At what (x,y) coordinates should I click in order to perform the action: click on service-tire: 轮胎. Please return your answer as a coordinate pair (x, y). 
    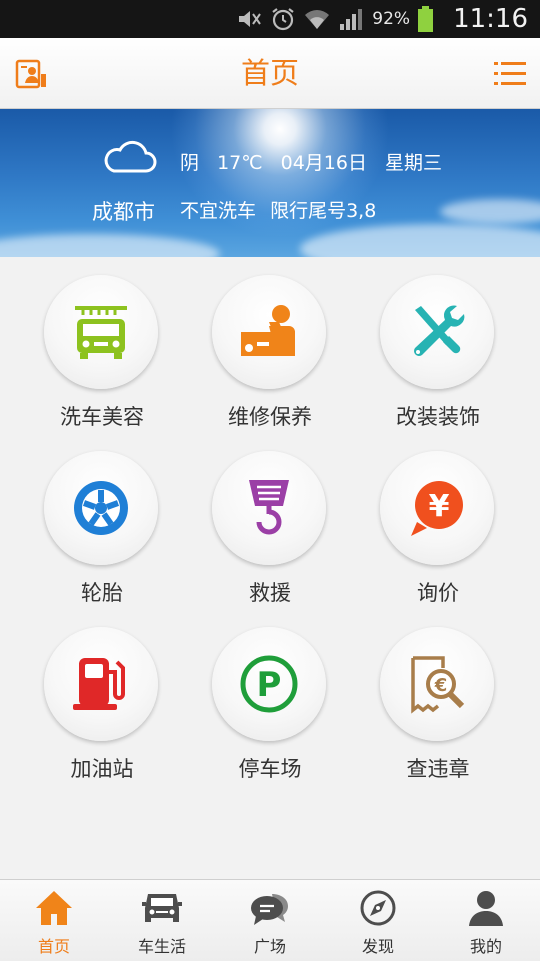
    Looking at the image, I should click on (102, 519).